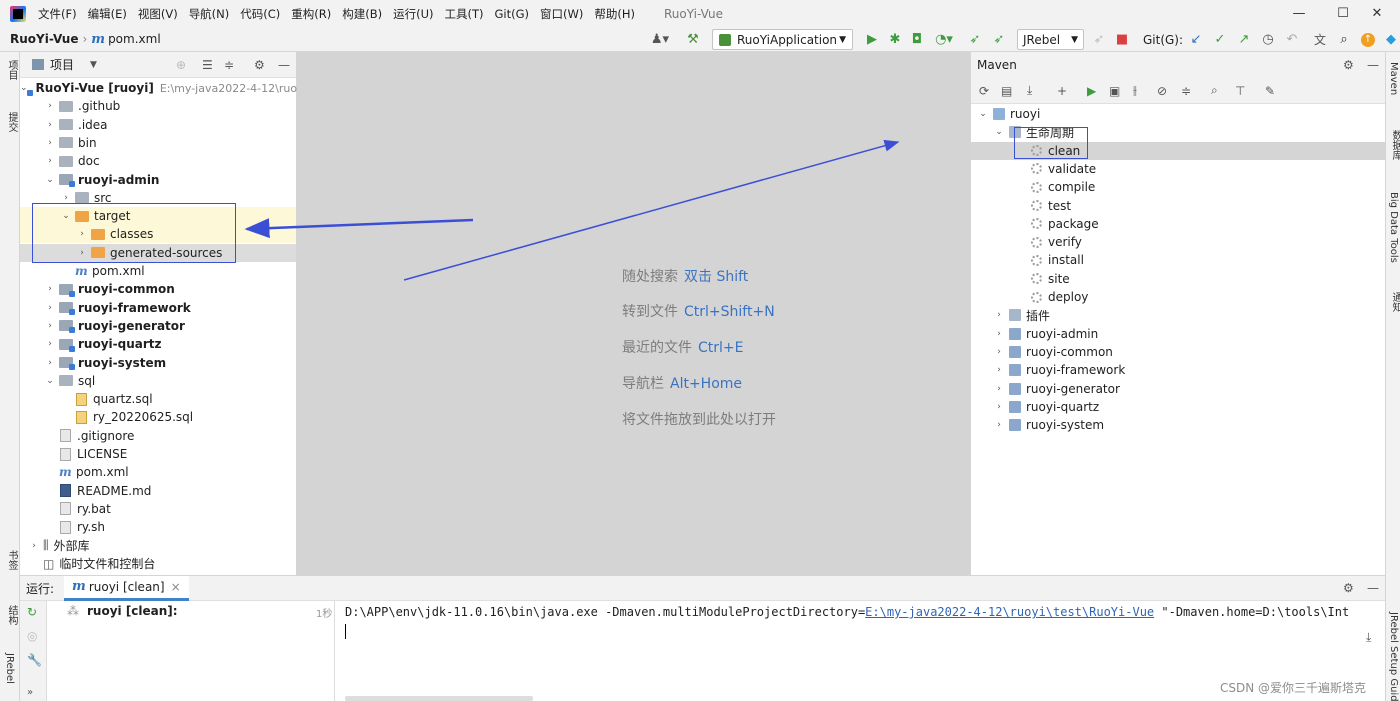  What do you see at coordinates (260, 14) in the screenshot?
I see `menu-code: 代码(C)` at bounding box center [260, 14].